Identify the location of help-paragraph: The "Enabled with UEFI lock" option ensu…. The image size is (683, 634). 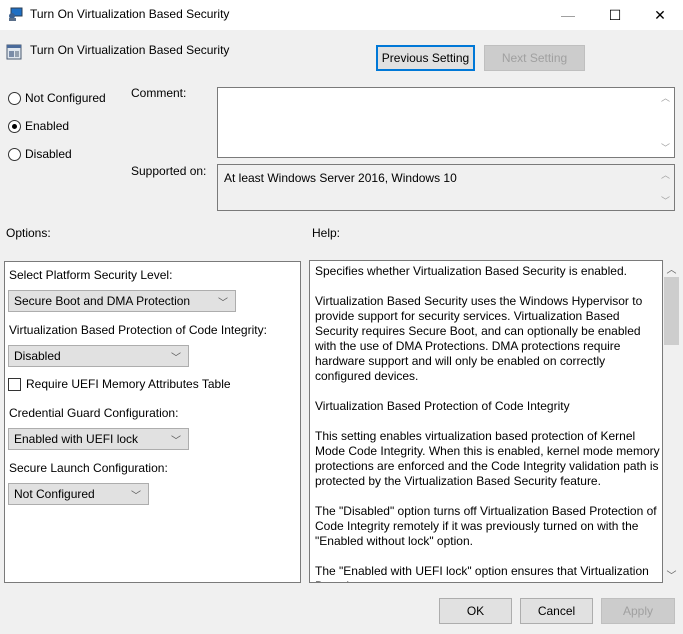
(482, 573).